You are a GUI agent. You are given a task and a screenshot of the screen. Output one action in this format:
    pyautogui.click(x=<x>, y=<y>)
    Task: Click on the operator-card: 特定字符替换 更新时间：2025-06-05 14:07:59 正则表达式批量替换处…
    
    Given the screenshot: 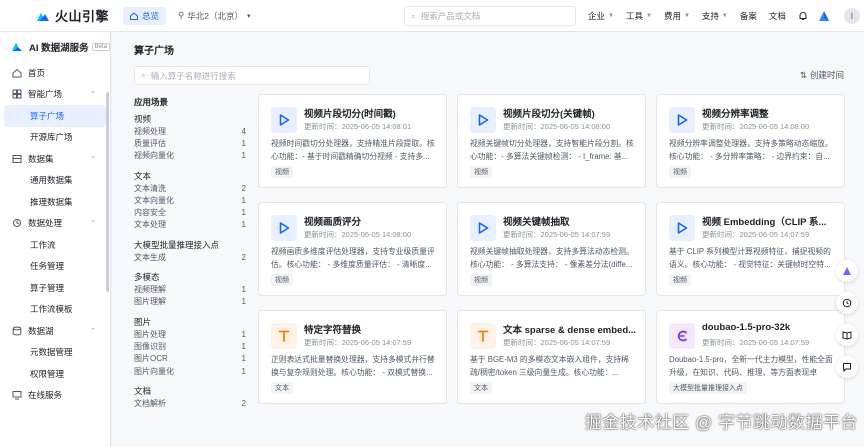 What is the action you would take?
    pyautogui.click(x=352, y=357)
    